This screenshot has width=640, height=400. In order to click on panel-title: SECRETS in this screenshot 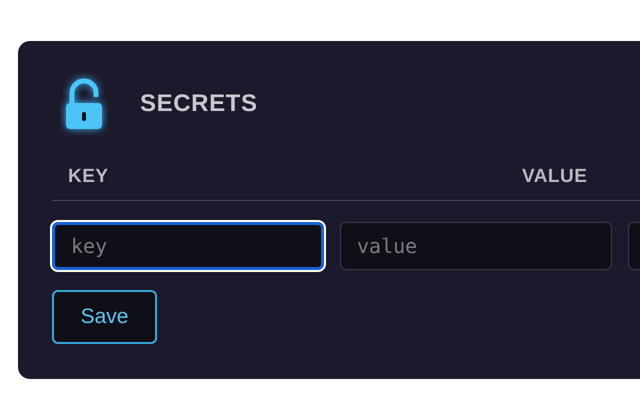, I will do `click(199, 104)`.